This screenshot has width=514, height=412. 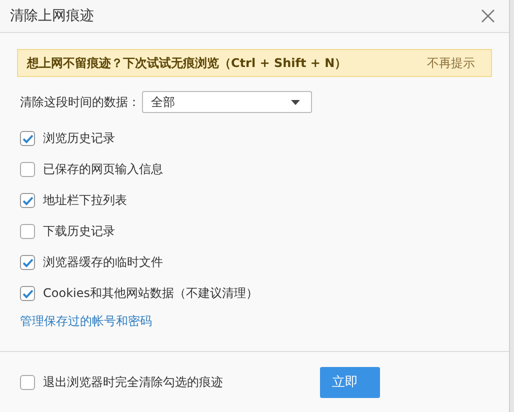 I want to click on manage-accounts-link: 管理保存过的帐号和密码, so click(x=84, y=321).